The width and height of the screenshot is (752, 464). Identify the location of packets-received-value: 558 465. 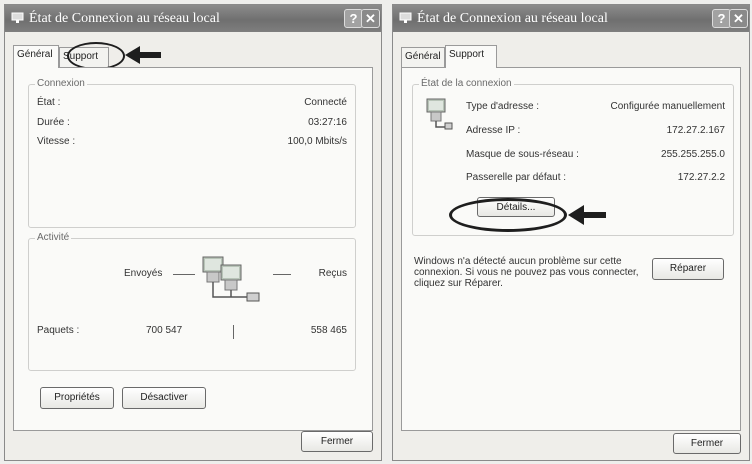
(328, 330).